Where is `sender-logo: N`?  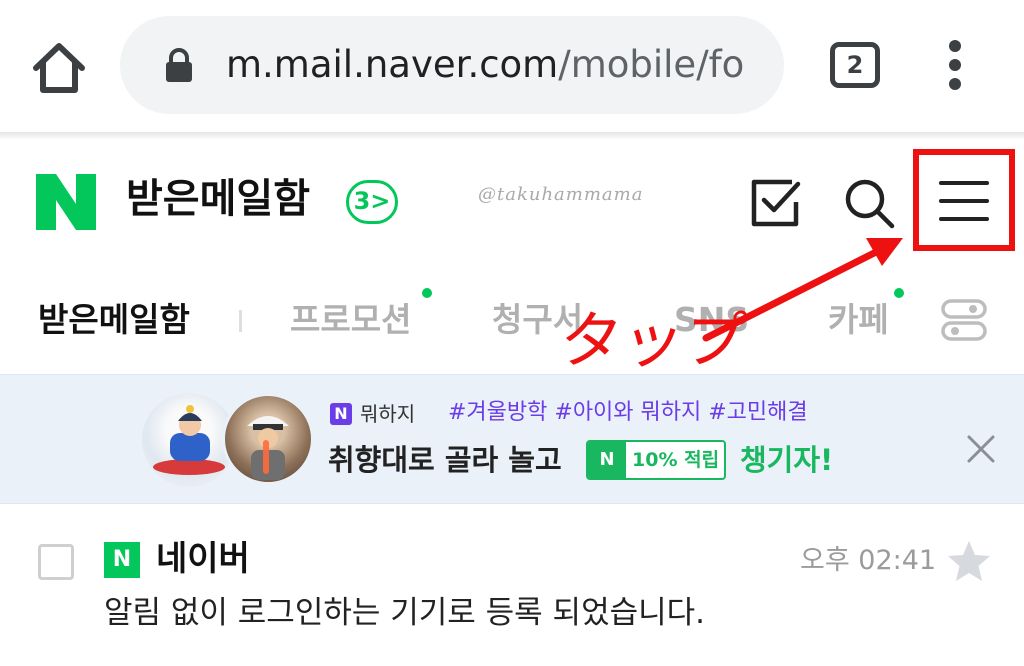
sender-logo: N is located at coordinates (122, 560).